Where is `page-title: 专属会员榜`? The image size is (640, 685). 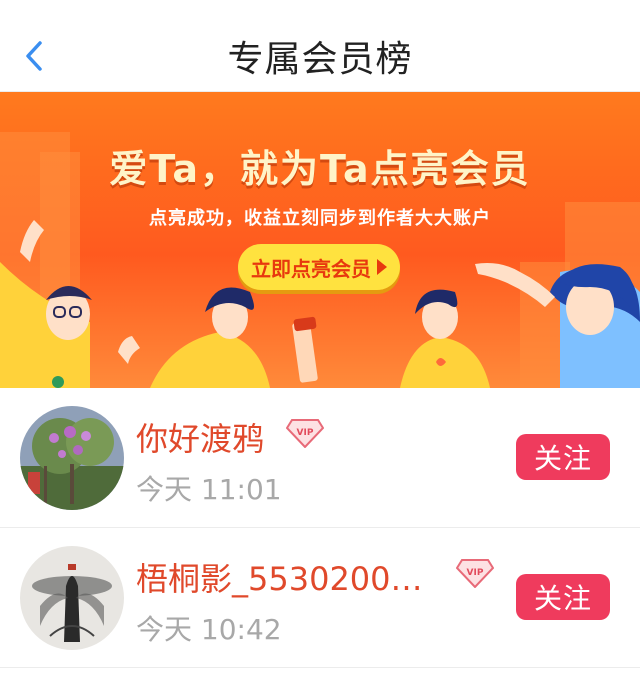
page-title: 专属会员榜 is located at coordinates (320, 59).